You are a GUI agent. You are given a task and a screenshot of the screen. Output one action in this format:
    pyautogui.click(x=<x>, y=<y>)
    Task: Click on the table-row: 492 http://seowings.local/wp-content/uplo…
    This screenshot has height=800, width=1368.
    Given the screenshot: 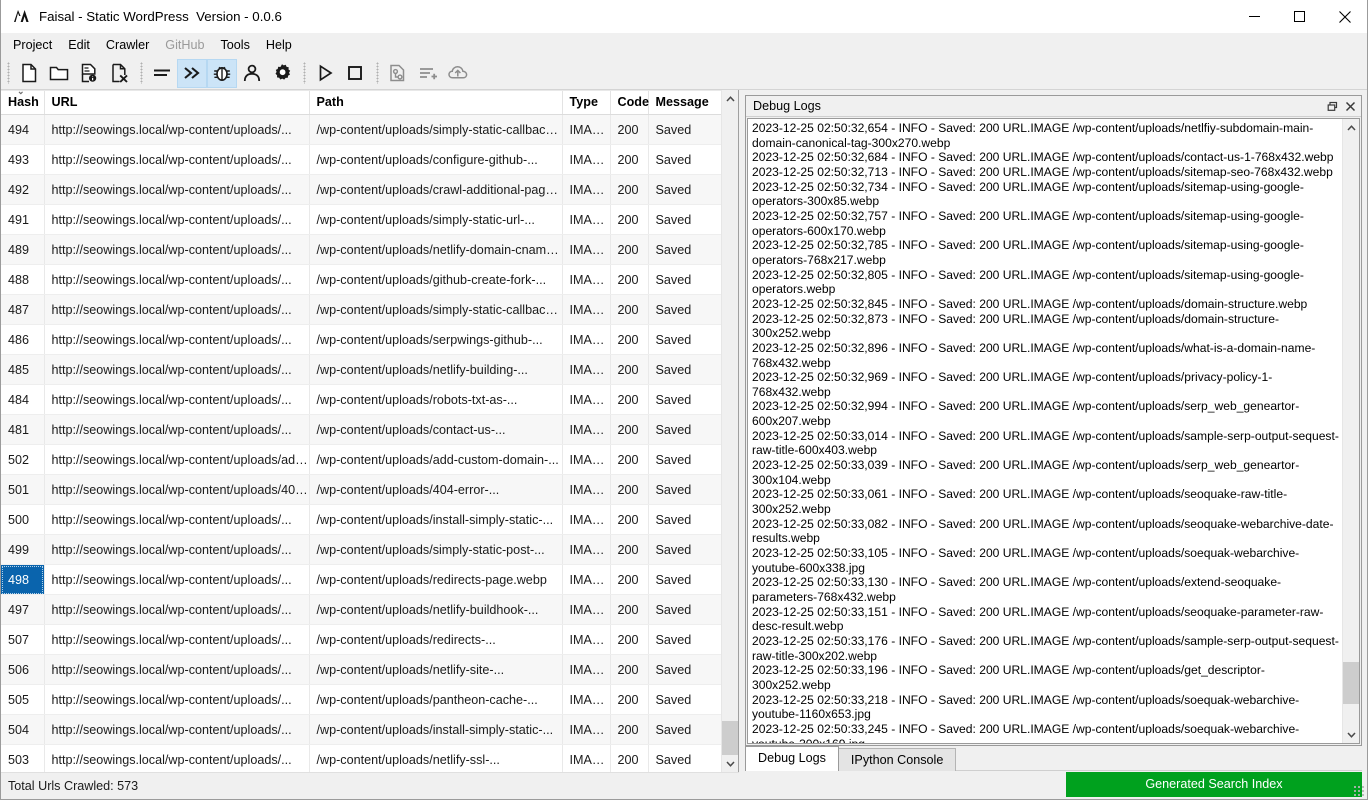 What is the action you would take?
    pyautogui.click(x=361, y=189)
    